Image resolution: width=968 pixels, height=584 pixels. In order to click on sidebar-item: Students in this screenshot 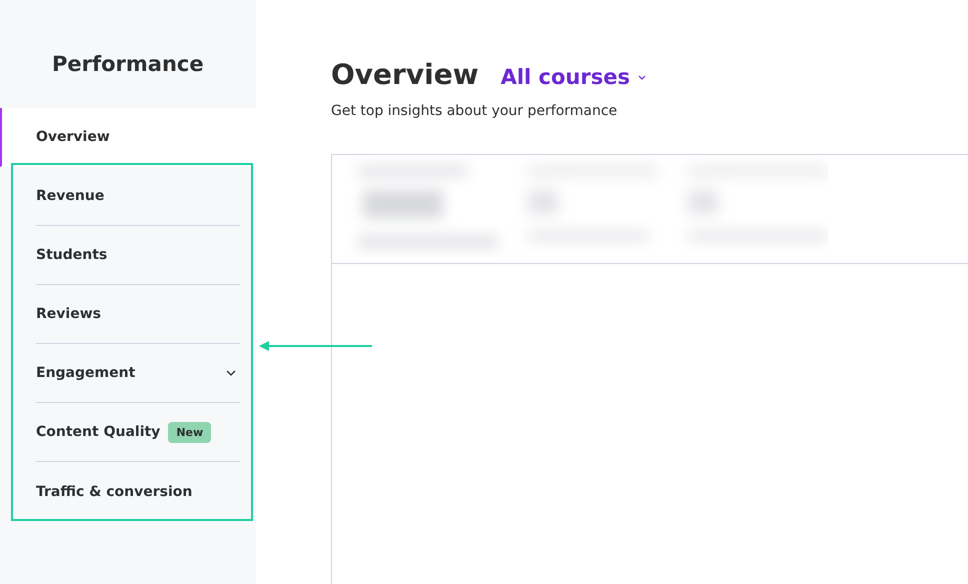, I will do `click(138, 255)`.